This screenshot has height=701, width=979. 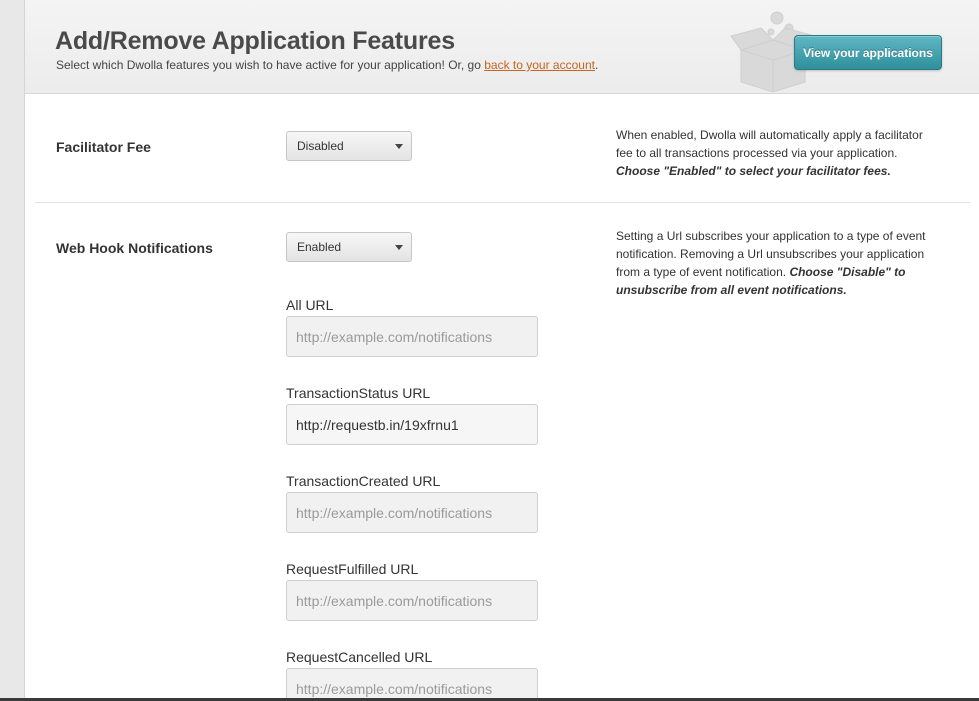 I want to click on request-cancelled-url-label: RequestCancelled URL, so click(x=359, y=657).